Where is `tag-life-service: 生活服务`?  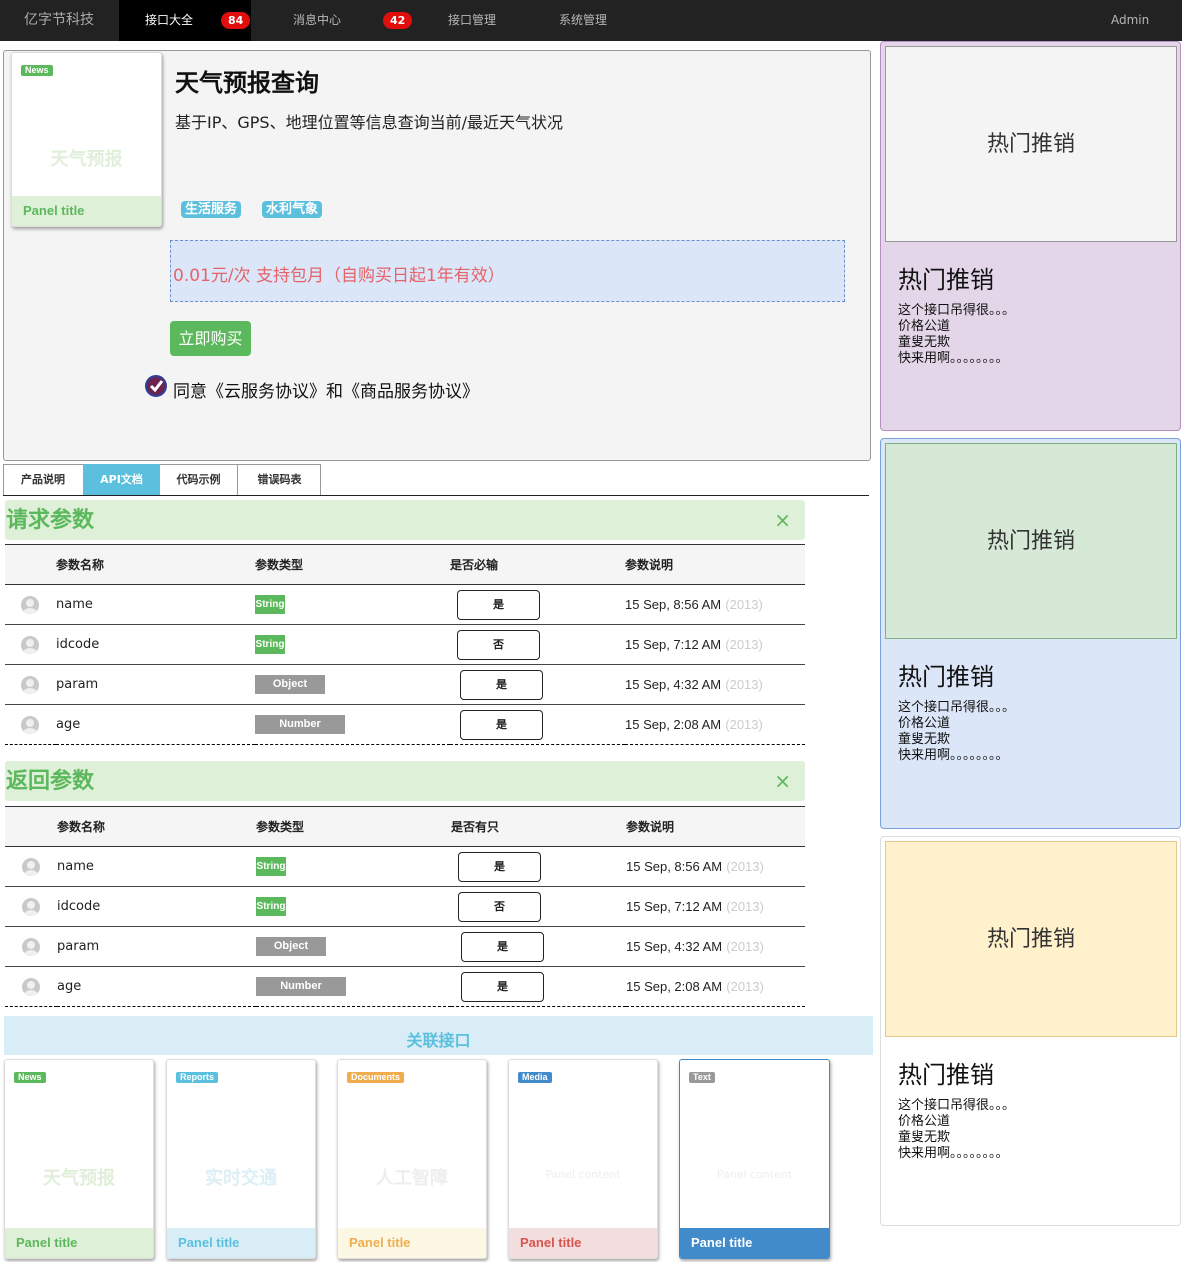
tag-life-service: 生活服务 is located at coordinates (211, 209).